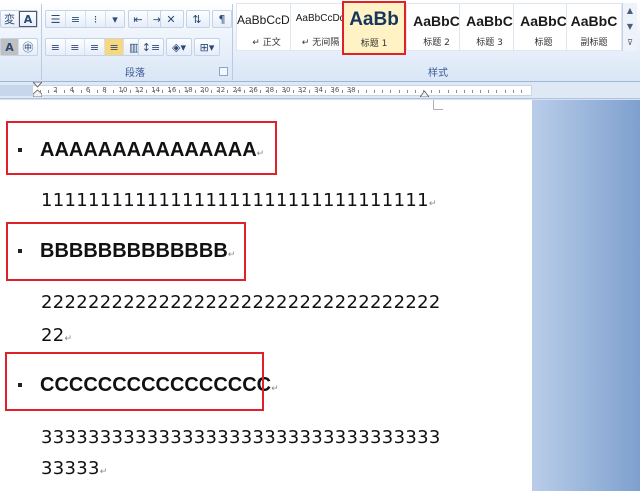 The height and width of the screenshot is (491, 640). I want to click on phonetic-guide-icon: 変, so click(10, 19).